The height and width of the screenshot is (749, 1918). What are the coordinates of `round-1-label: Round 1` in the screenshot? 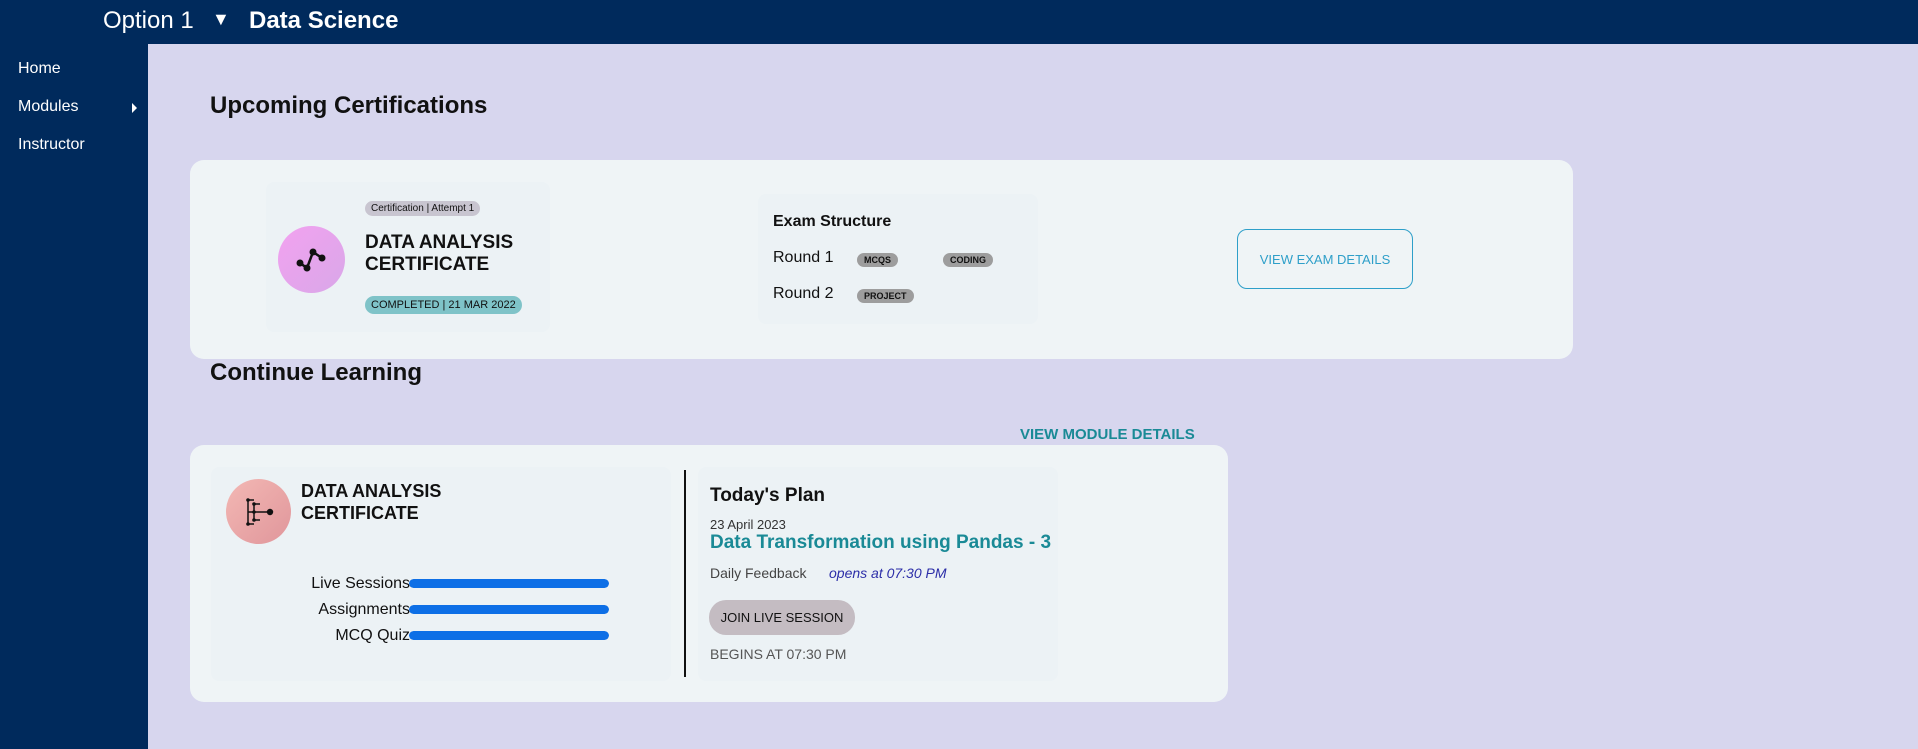 It's located at (803, 257).